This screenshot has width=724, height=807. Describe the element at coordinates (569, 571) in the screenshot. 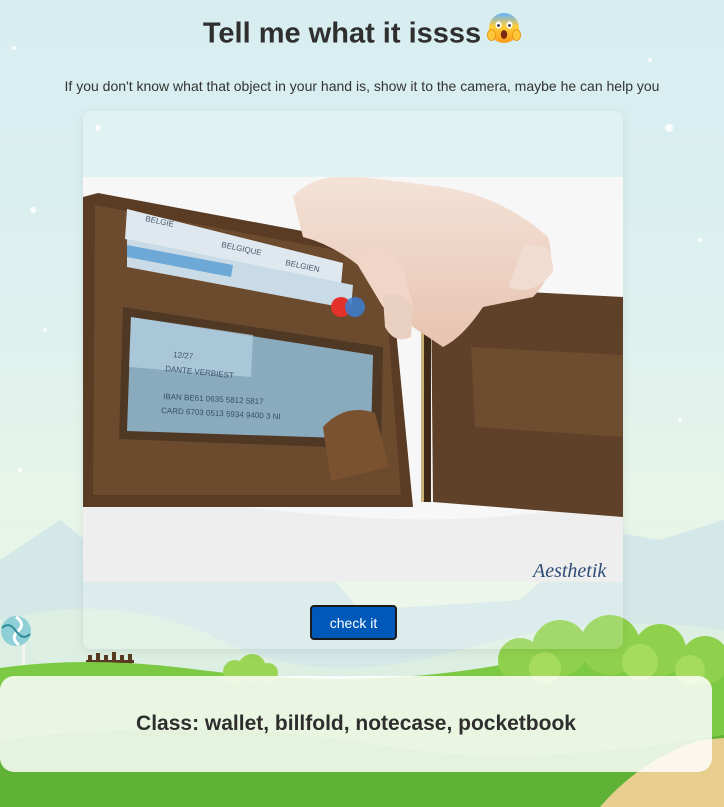

I see `shirt-text: Aesthetik` at that location.